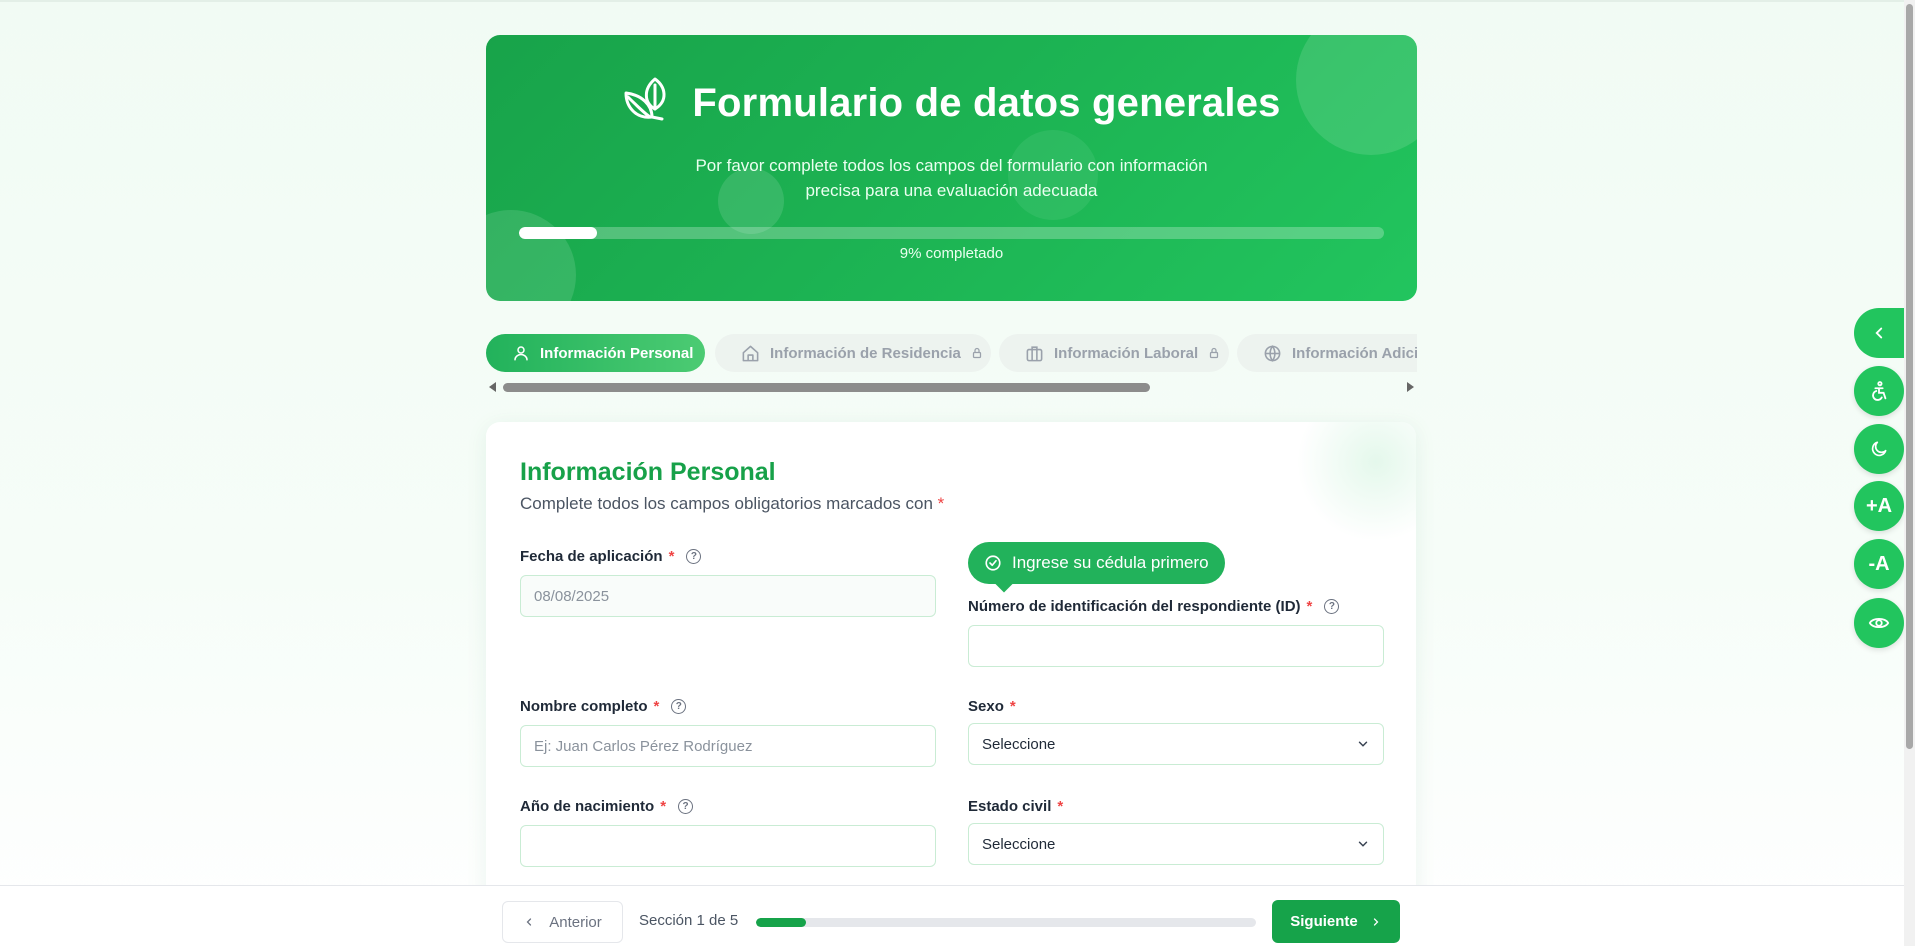 Image resolution: width=1915 pixels, height=946 pixels. I want to click on sexo-label: Sexo *, so click(992, 706).